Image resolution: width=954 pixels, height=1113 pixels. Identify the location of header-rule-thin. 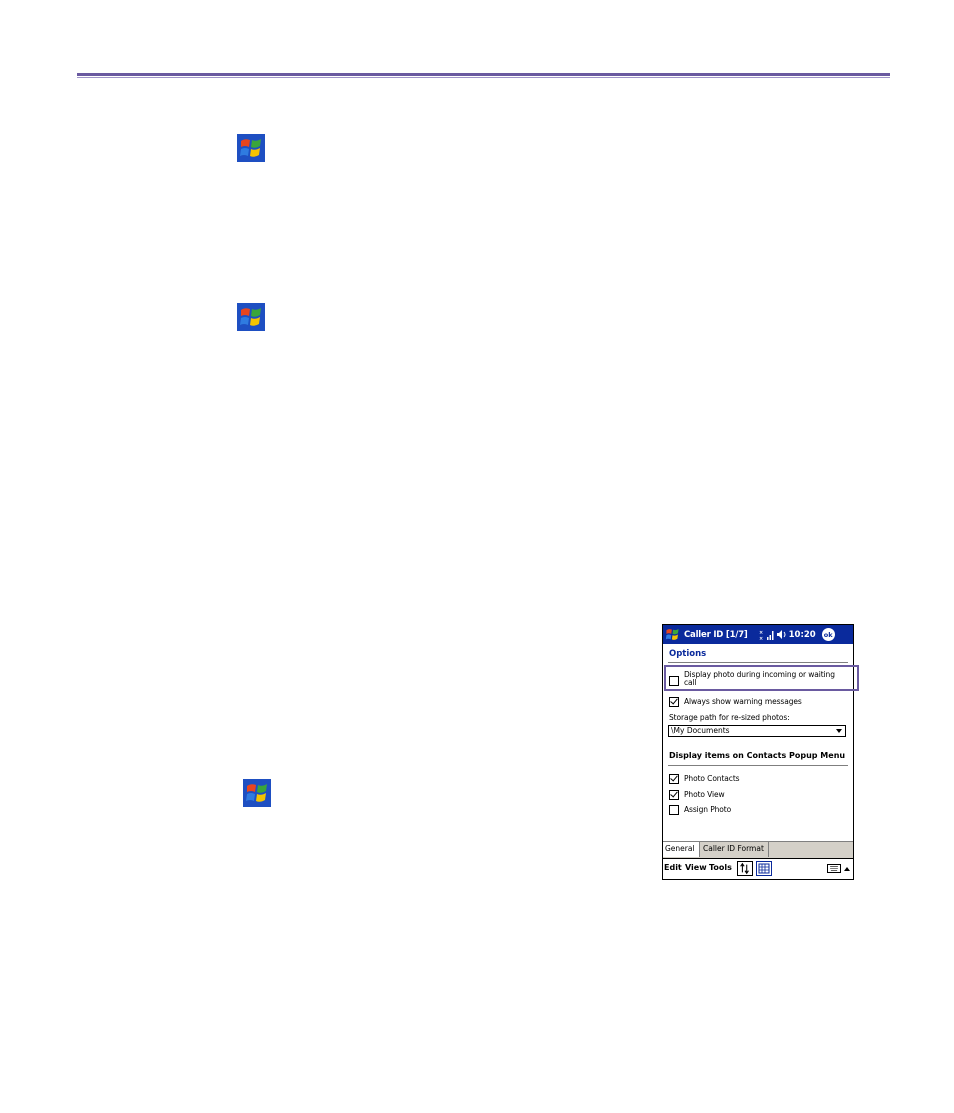
(483, 77).